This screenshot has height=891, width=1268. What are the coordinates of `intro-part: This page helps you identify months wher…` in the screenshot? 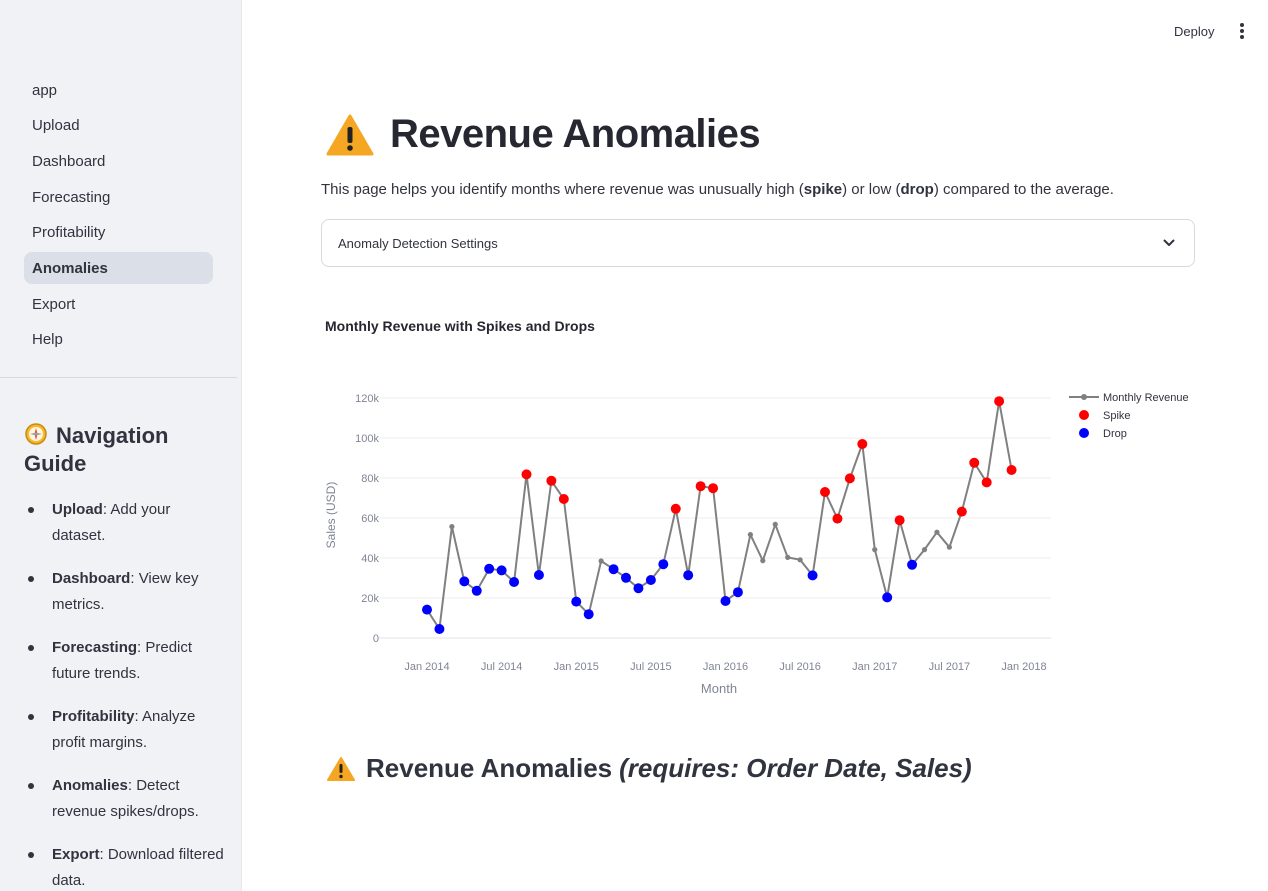 It's located at (562, 189).